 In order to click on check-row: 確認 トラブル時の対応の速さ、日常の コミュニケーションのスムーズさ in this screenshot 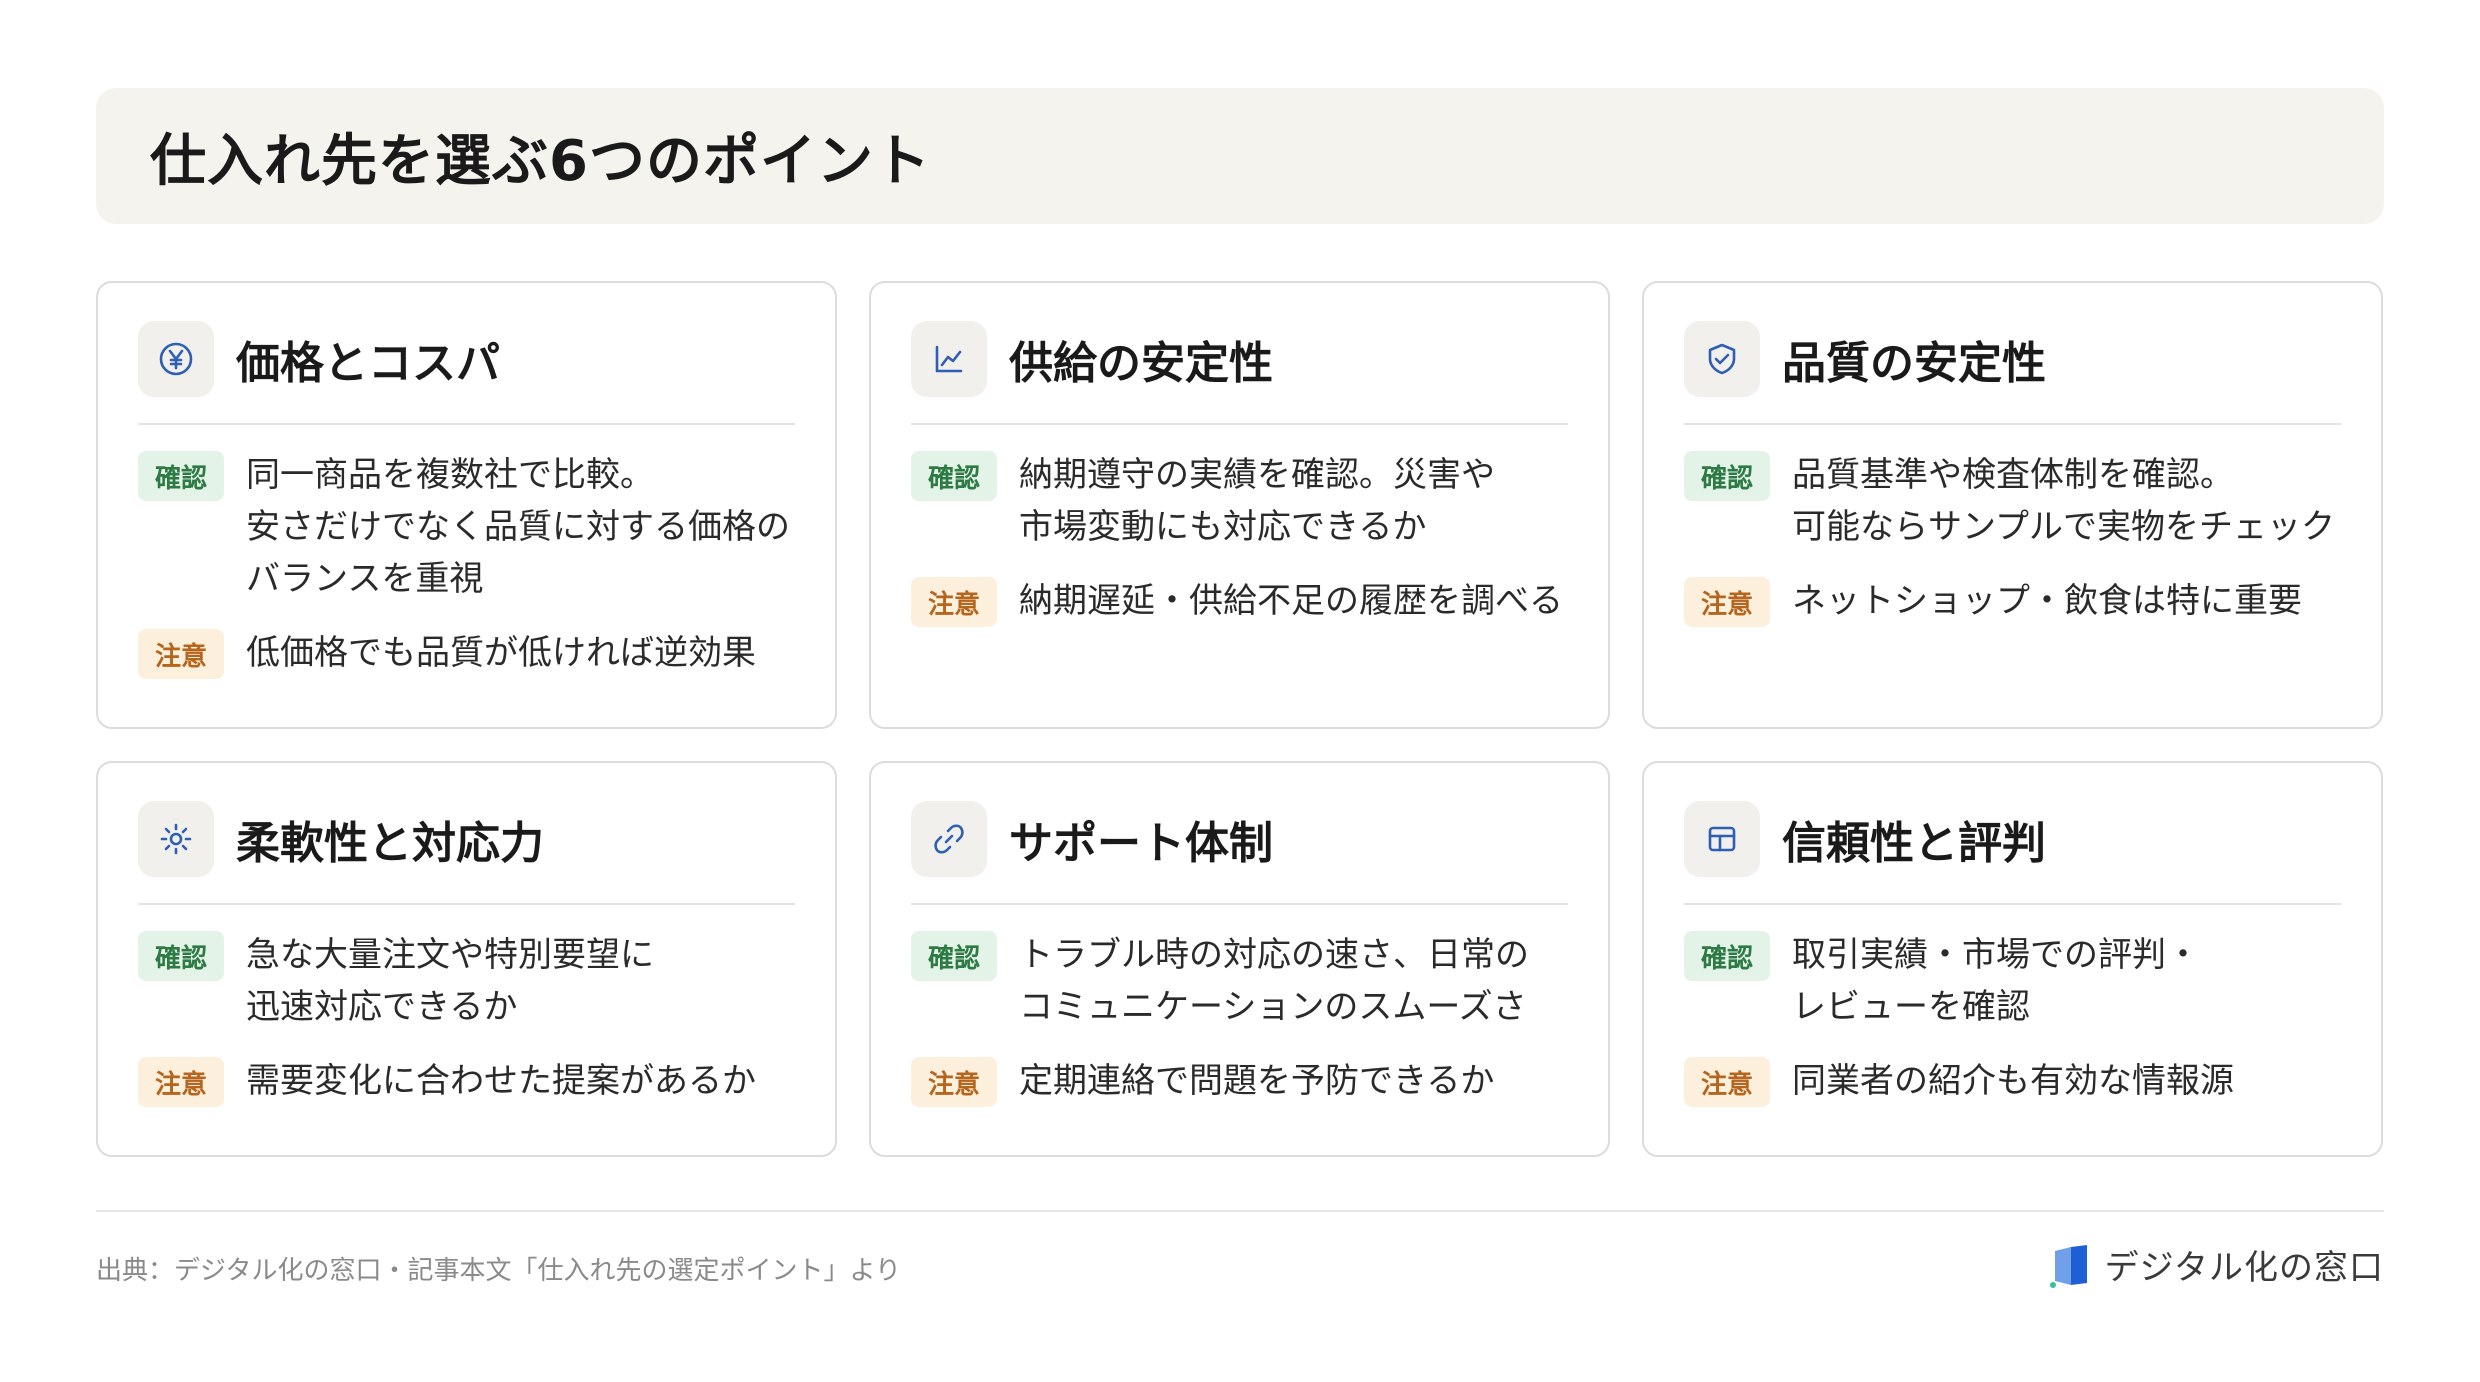, I will do `click(1239, 981)`.